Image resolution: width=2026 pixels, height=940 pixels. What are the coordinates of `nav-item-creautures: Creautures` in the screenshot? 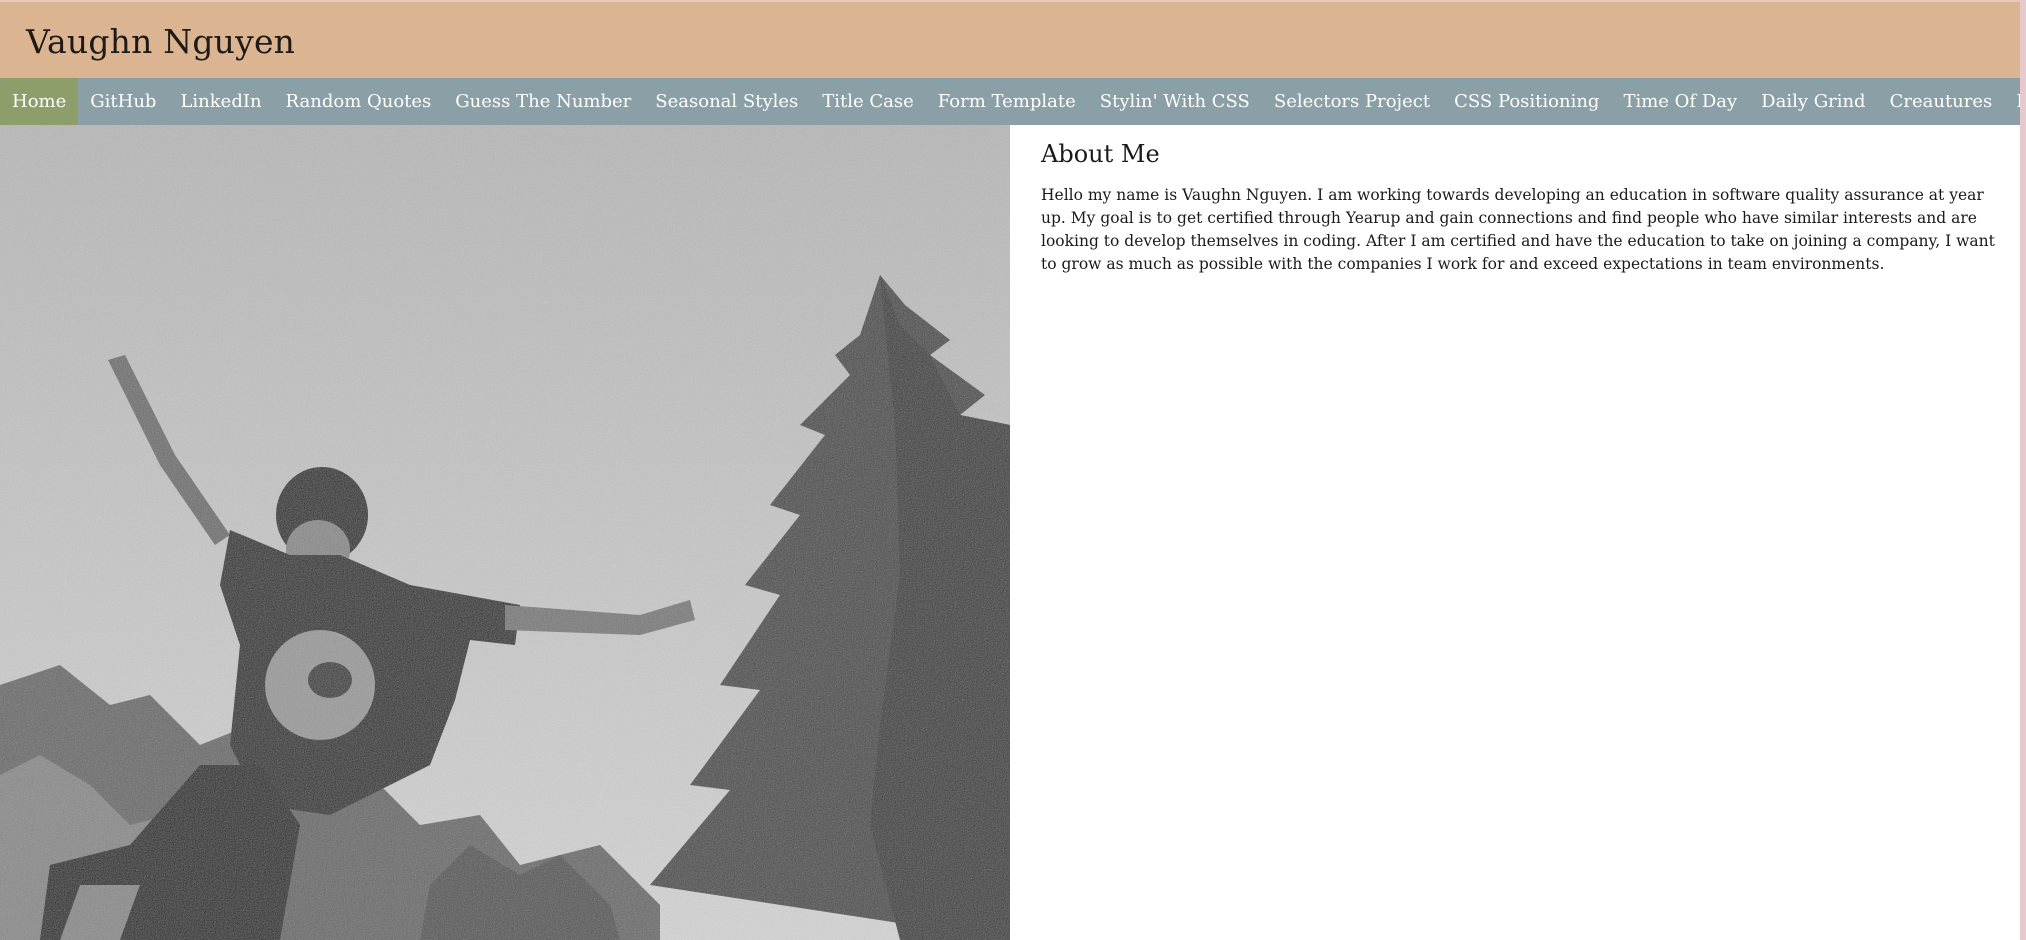 It's located at (1941, 101).